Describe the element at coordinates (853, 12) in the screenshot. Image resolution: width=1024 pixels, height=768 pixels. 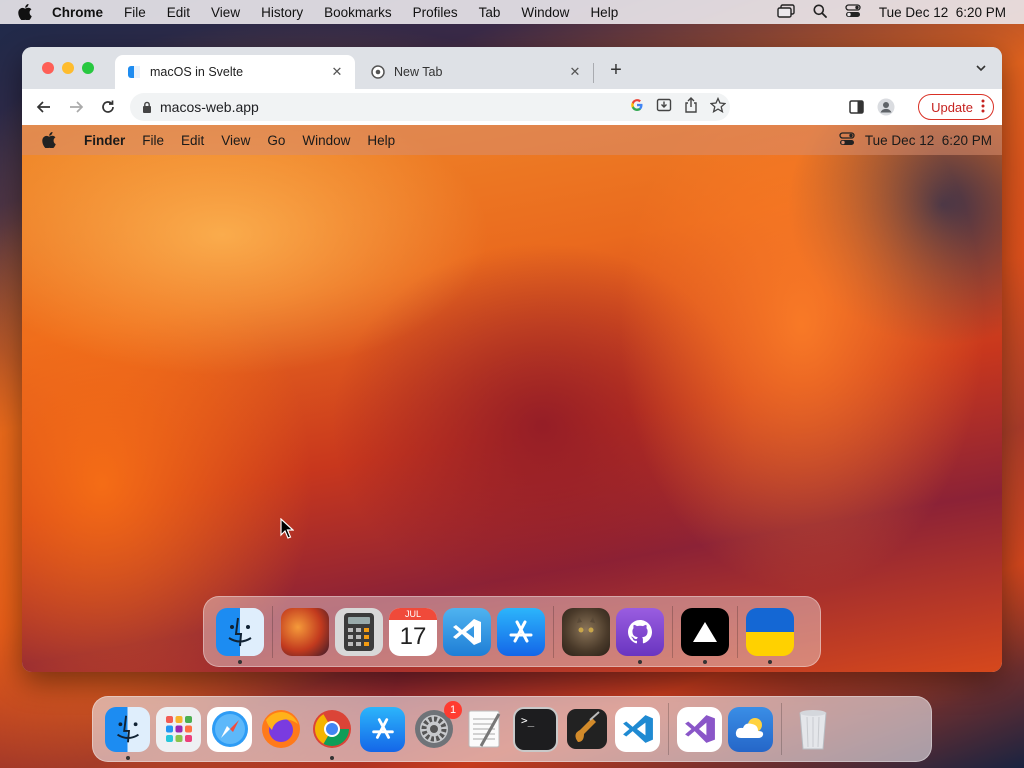
I see `control-center-icon` at that location.